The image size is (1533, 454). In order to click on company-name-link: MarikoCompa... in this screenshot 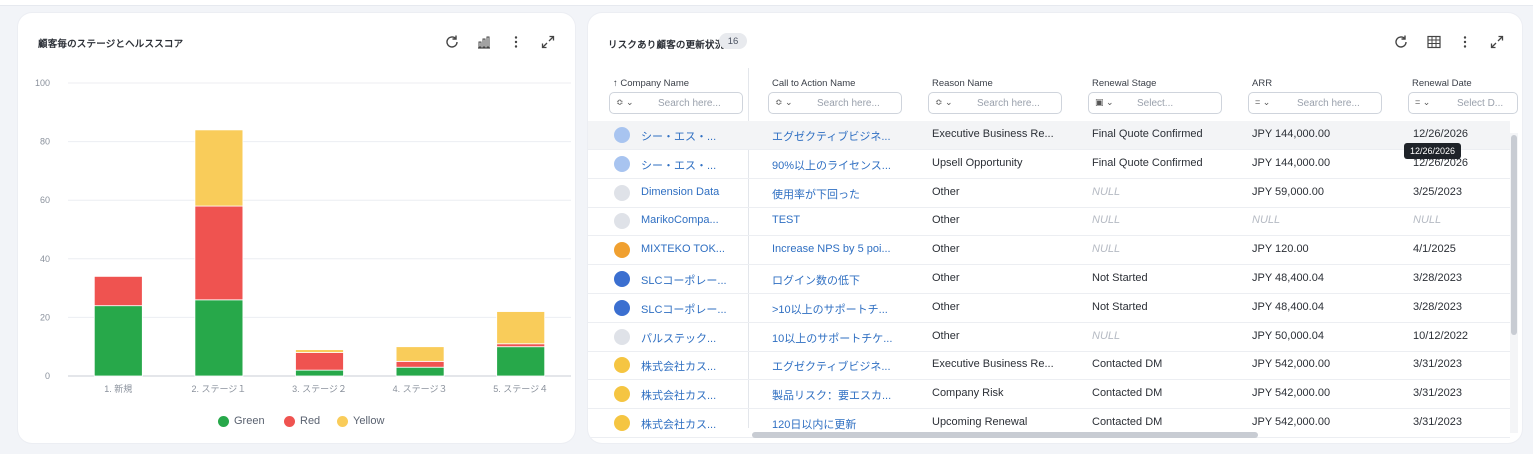, I will do `click(691, 220)`.